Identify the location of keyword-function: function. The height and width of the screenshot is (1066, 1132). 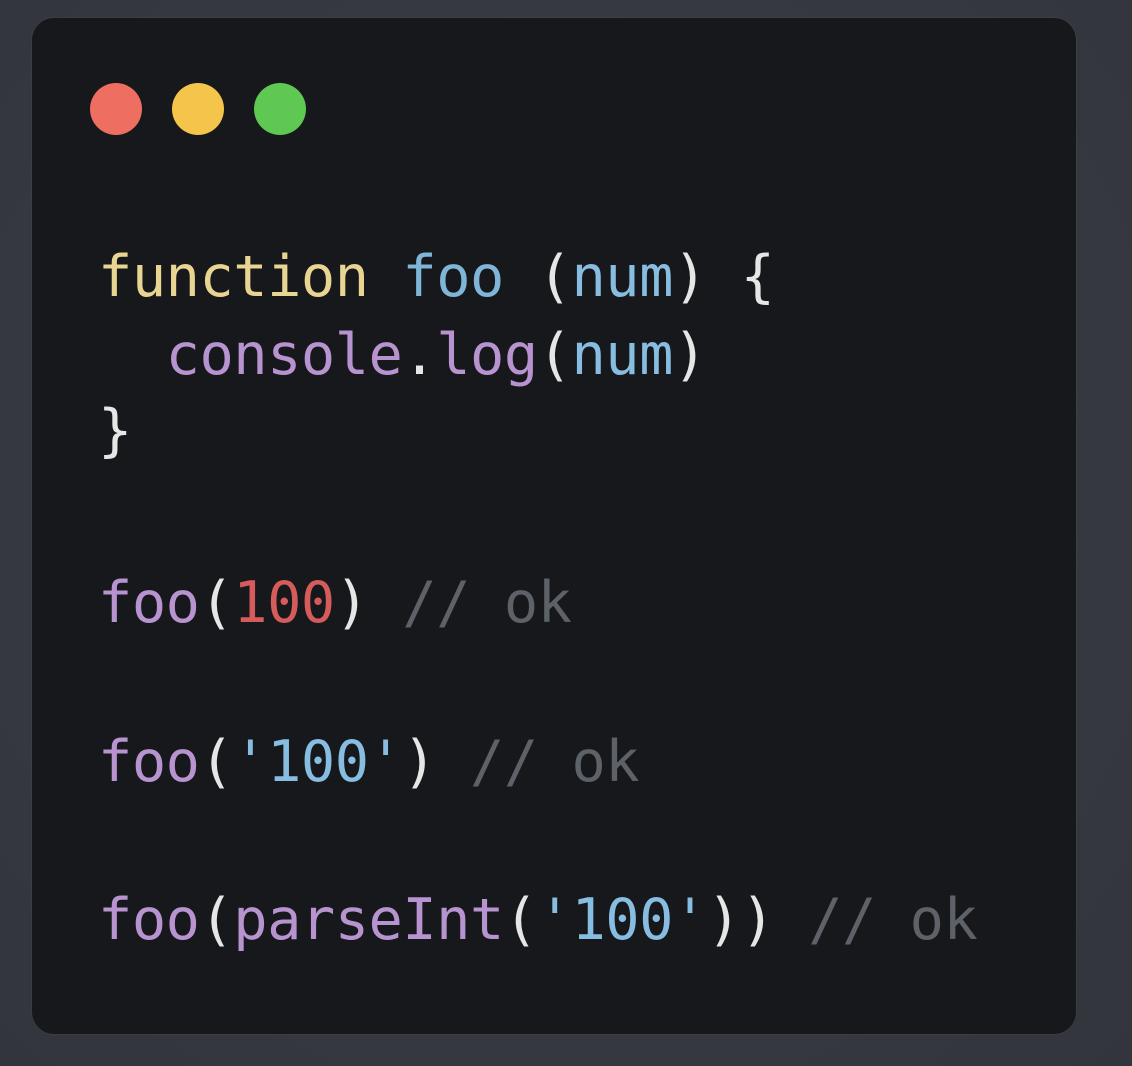
(233, 277).